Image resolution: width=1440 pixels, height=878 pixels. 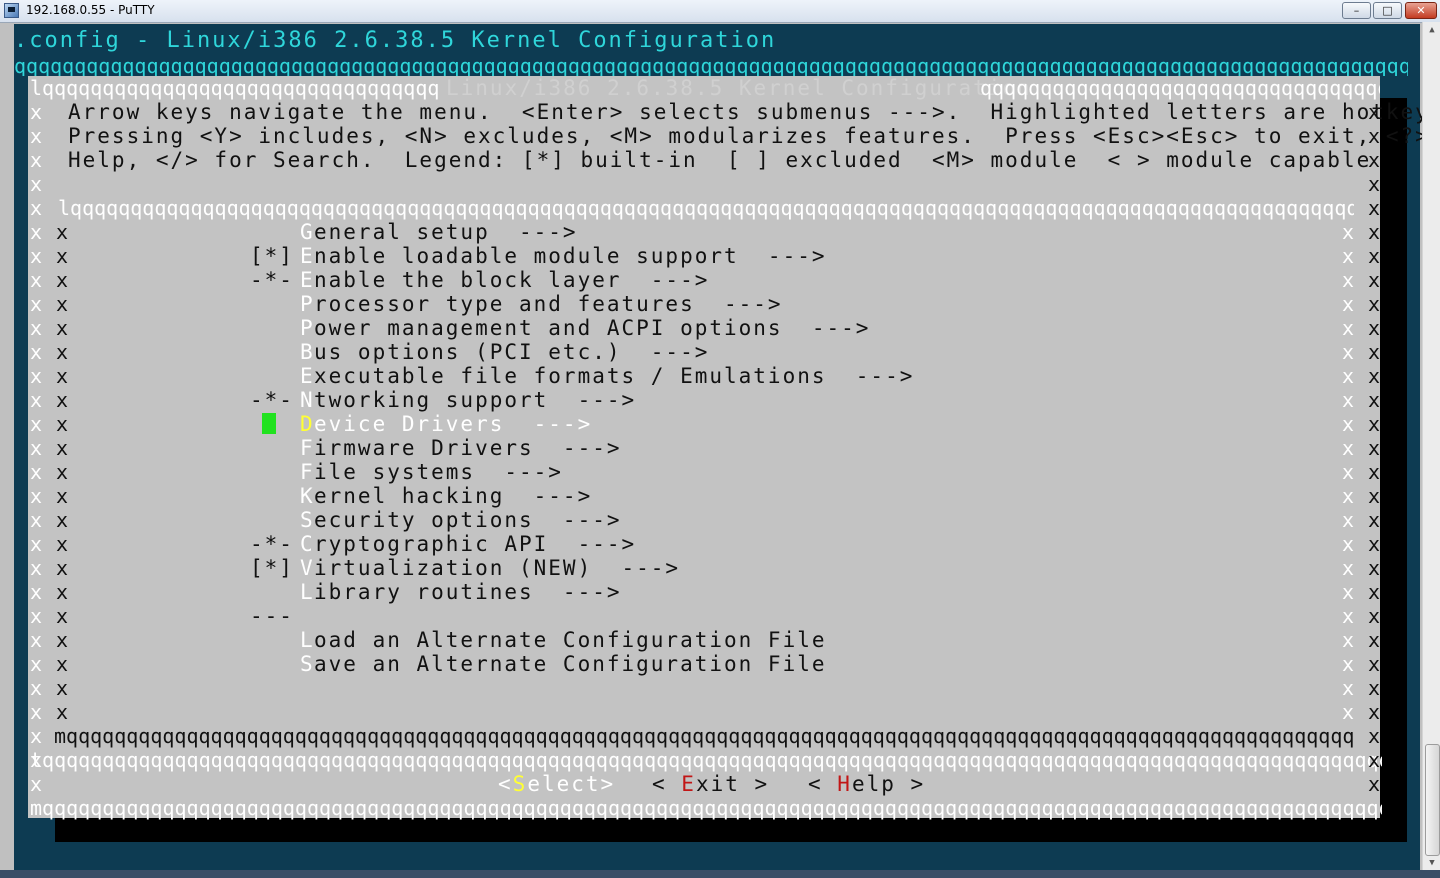 What do you see at coordinates (600, 304) in the screenshot?
I see `menu-item: Processor type and features --->` at bounding box center [600, 304].